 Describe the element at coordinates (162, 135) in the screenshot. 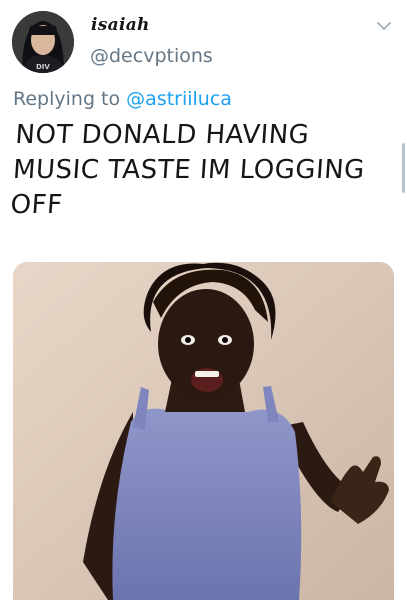

I see `tweet-text-line: NOT DONALD HAVING` at that location.